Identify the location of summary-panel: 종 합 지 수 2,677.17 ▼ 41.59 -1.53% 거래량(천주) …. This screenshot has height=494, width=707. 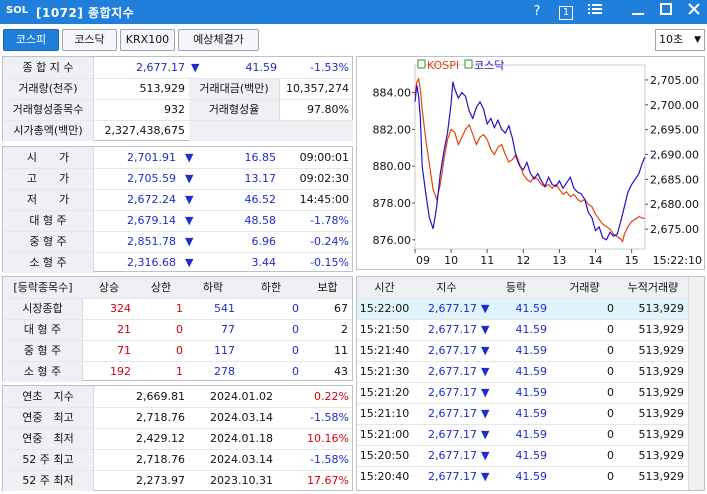
(177, 98).